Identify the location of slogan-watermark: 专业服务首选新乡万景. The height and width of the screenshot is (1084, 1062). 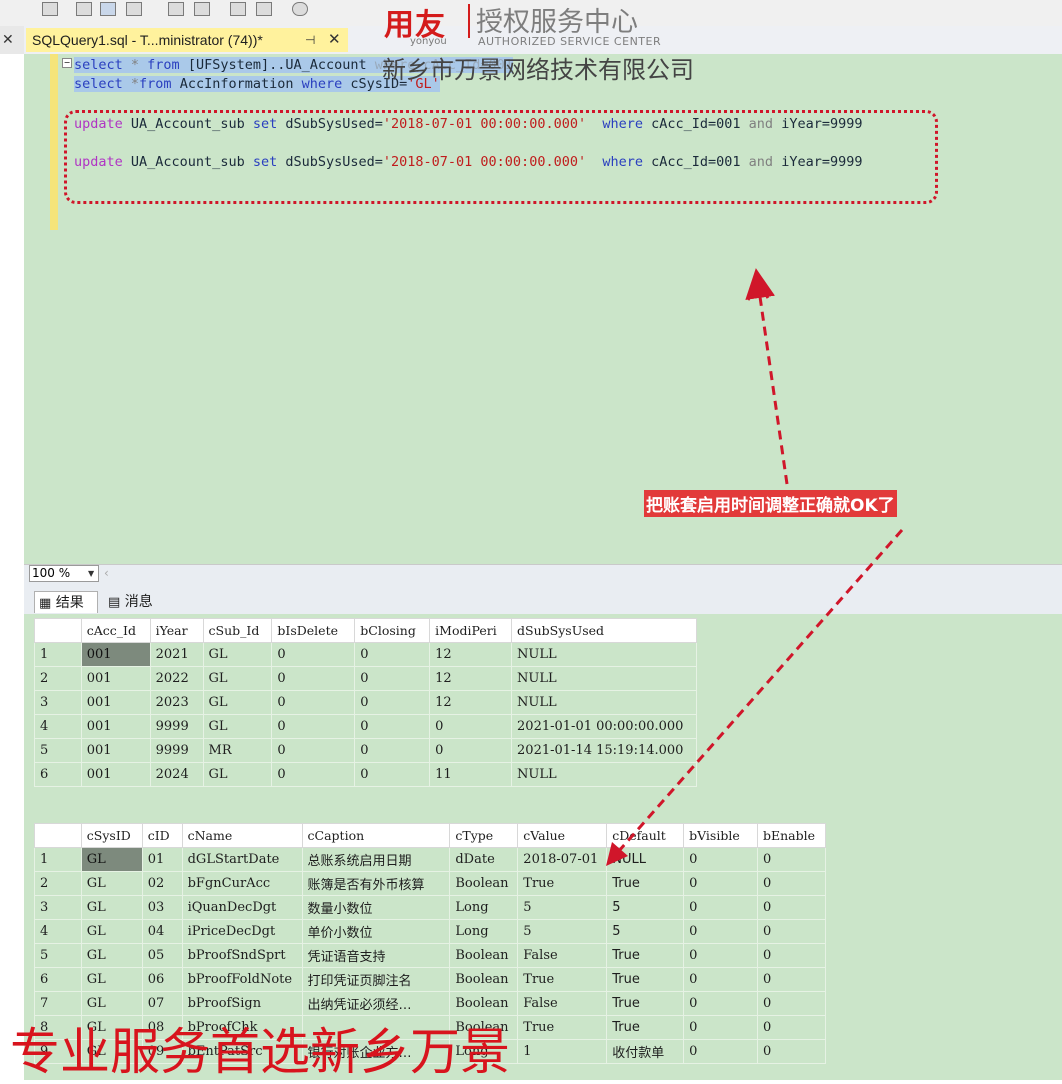
(260, 1052).